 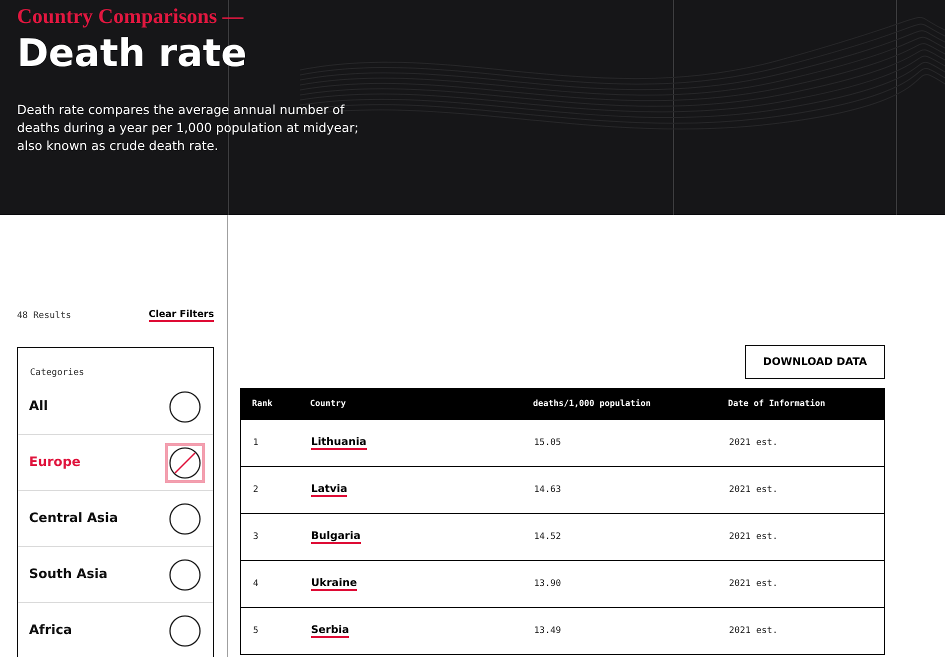 What do you see at coordinates (181, 315) in the screenshot?
I see `clear-filters-link: Clear Filters` at bounding box center [181, 315].